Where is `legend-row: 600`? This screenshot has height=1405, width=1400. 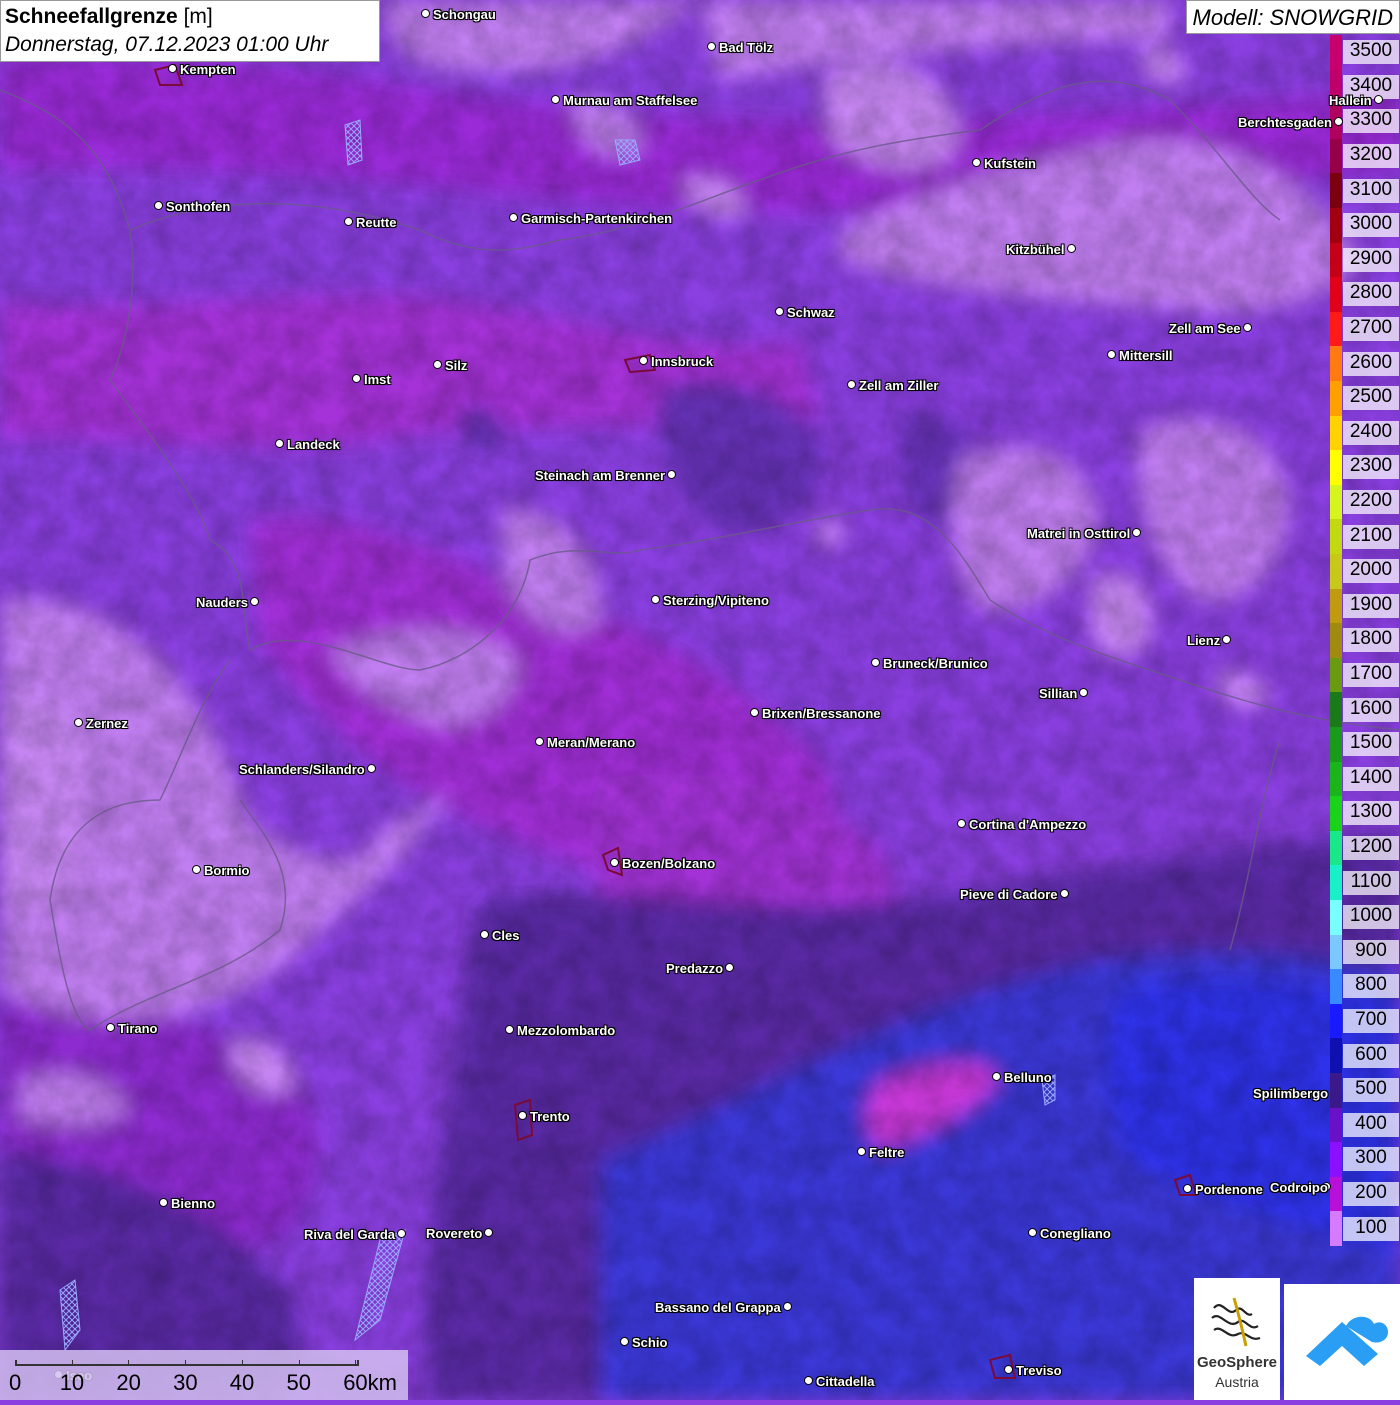 legend-row: 600 is located at coordinates (1365, 1055).